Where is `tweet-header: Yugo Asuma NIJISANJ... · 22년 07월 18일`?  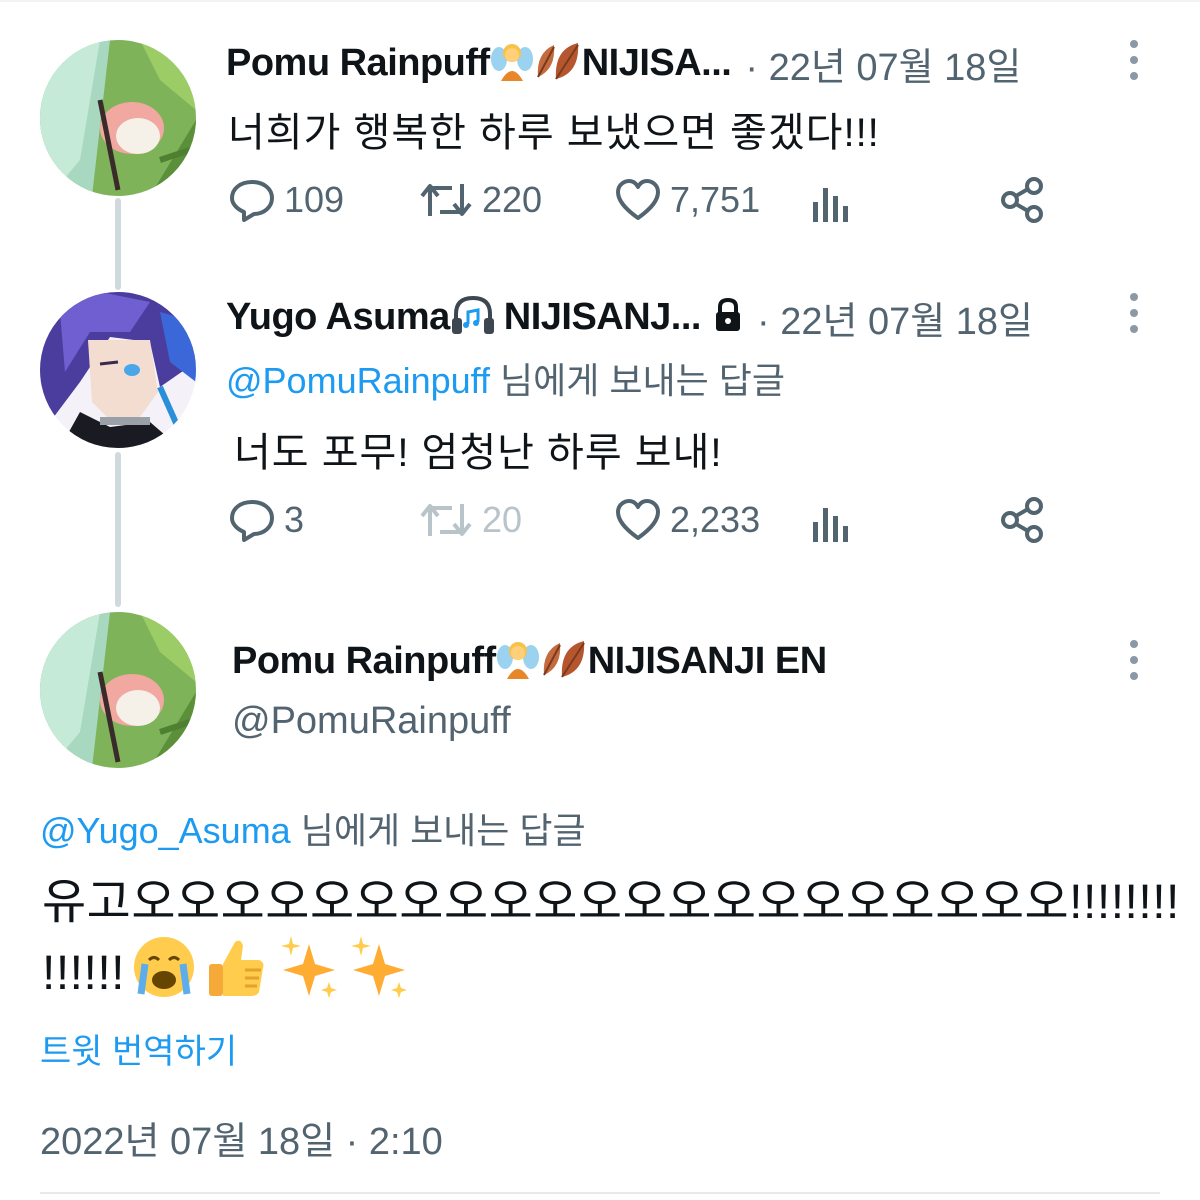
tweet-header: Yugo Asuma NIJISANJ... · 22년 07월 18일 is located at coordinates (629, 317).